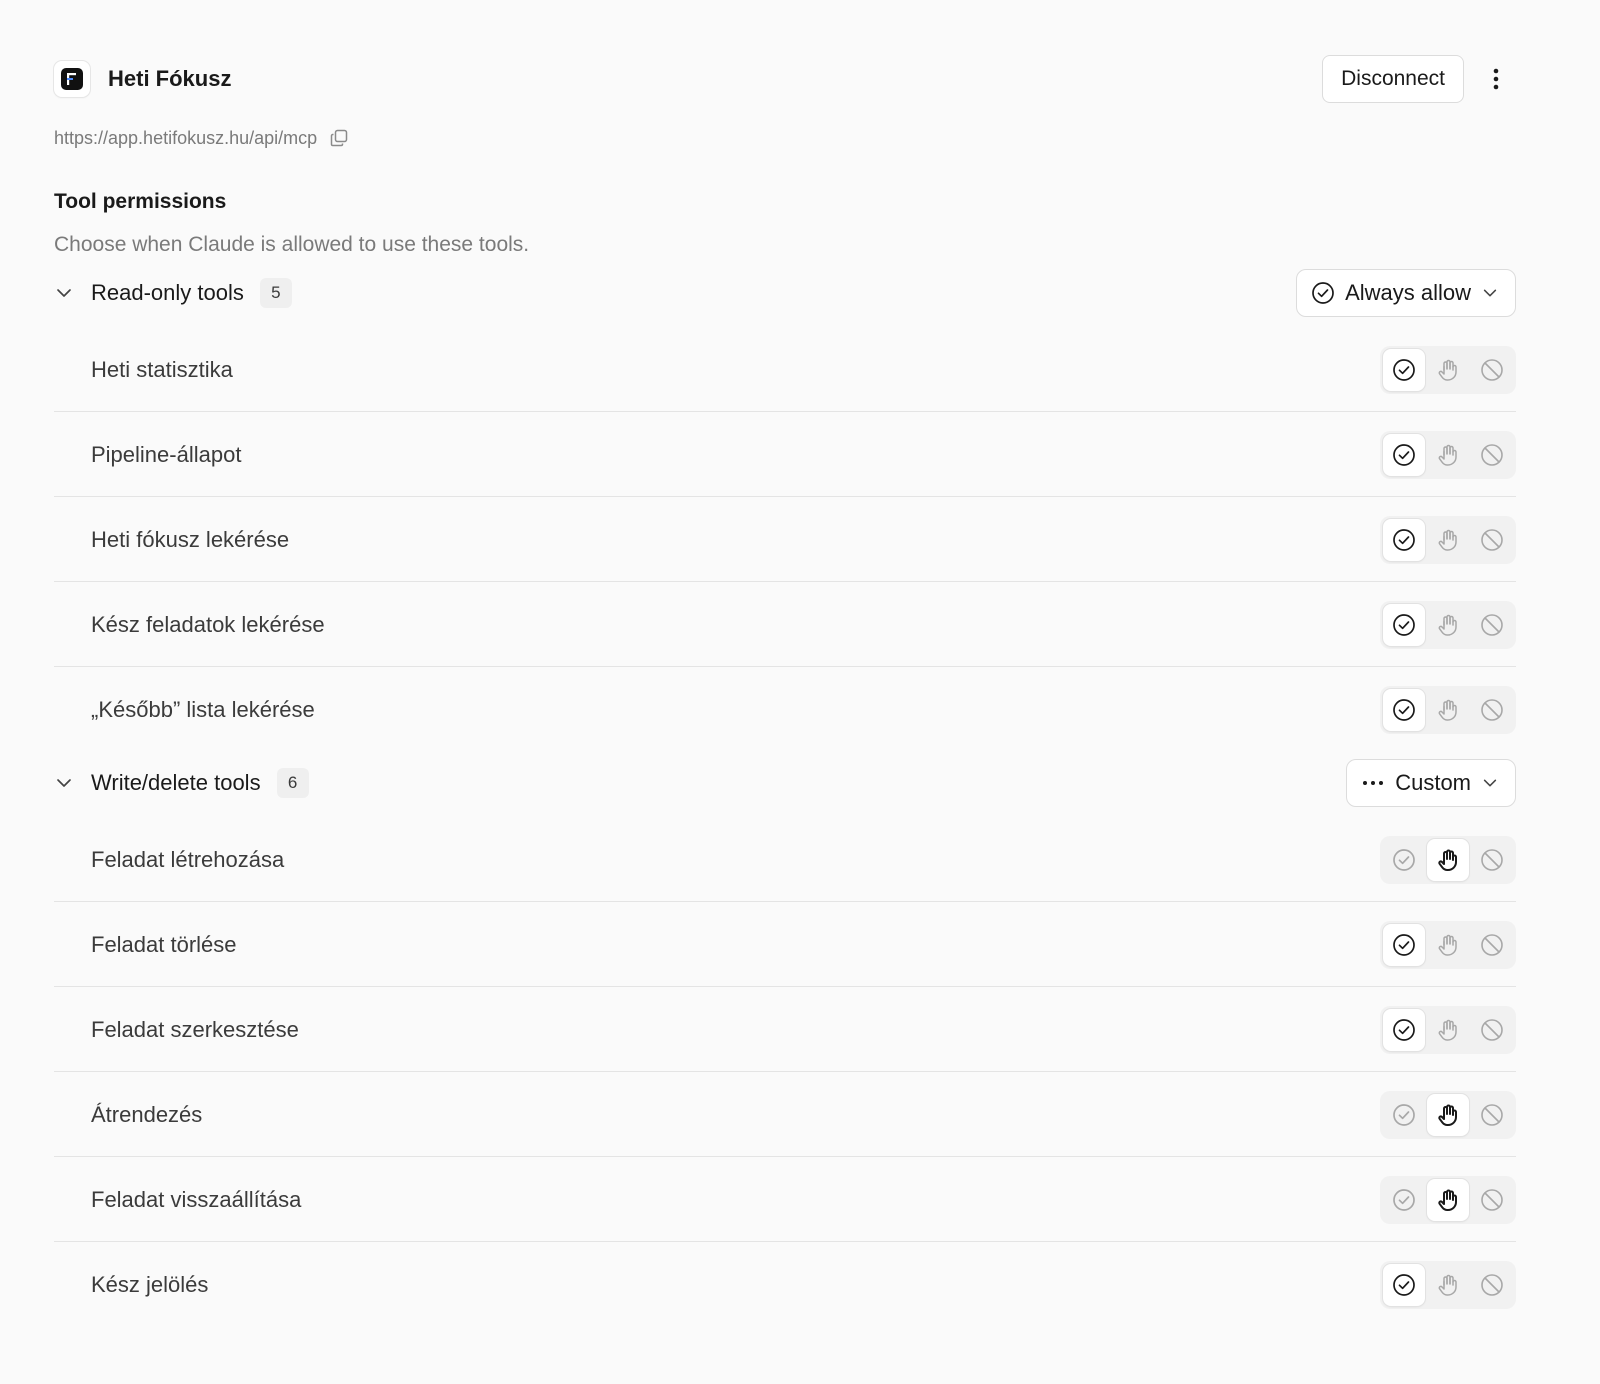 The height and width of the screenshot is (1384, 1600). What do you see at coordinates (785, 370) in the screenshot?
I see `tool-row: Heti statisztika` at bounding box center [785, 370].